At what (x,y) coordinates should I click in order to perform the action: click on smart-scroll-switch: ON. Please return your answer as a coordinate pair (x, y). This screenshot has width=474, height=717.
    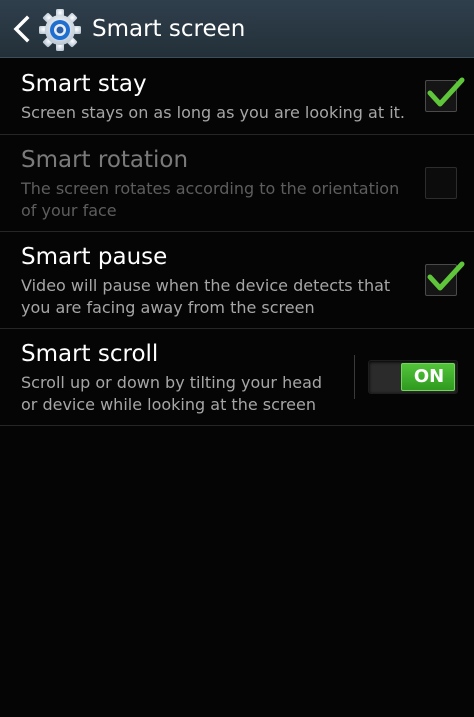
    Looking at the image, I should click on (413, 377).